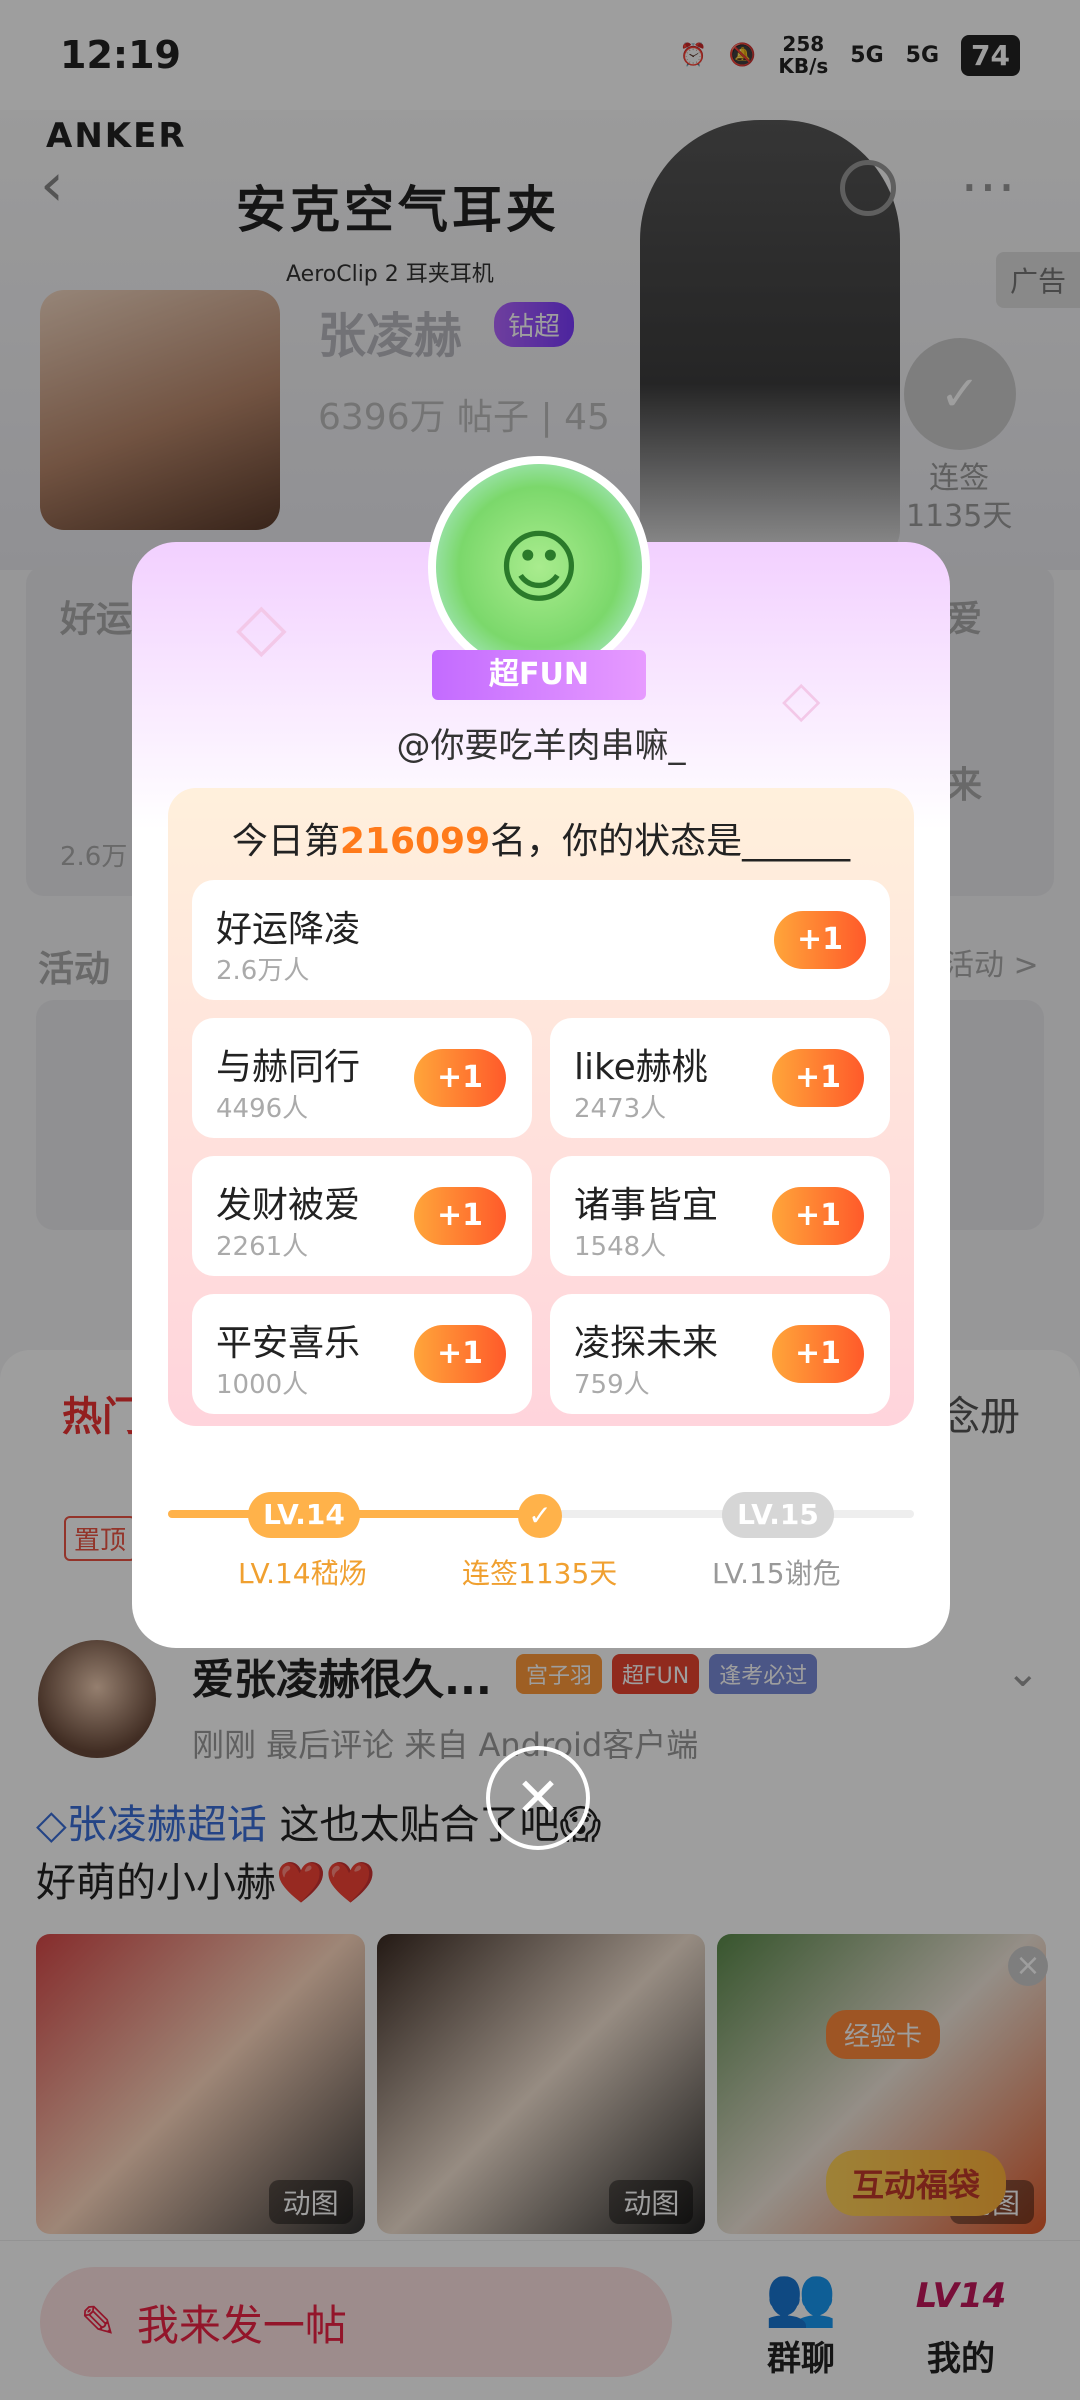 The width and height of the screenshot is (1080, 2400). What do you see at coordinates (362, 1078) in the screenshot?
I see `status-option: 与赫同行 4496人 +1` at bounding box center [362, 1078].